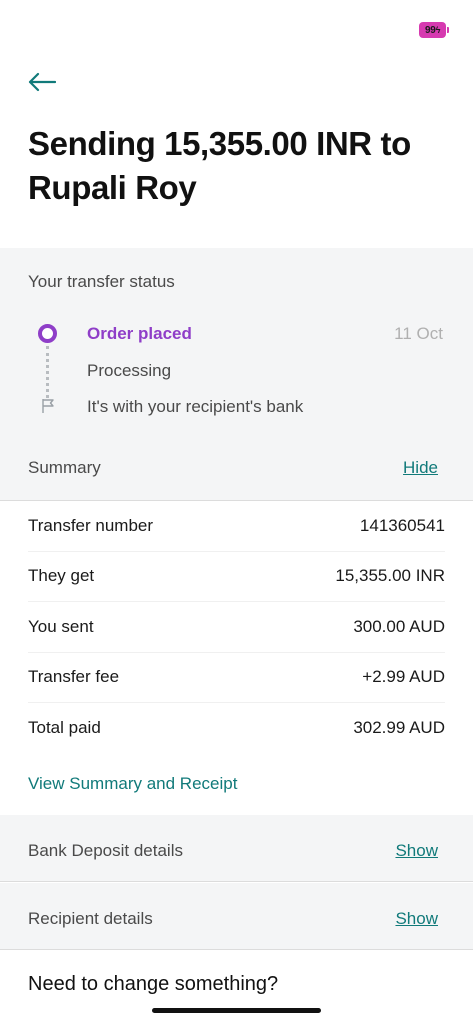 The width and height of the screenshot is (473, 1024). What do you see at coordinates (399, 728) in the screenshot?
I see `summary-row-value: 302.99 AUD` at bounding box center [399, 728].